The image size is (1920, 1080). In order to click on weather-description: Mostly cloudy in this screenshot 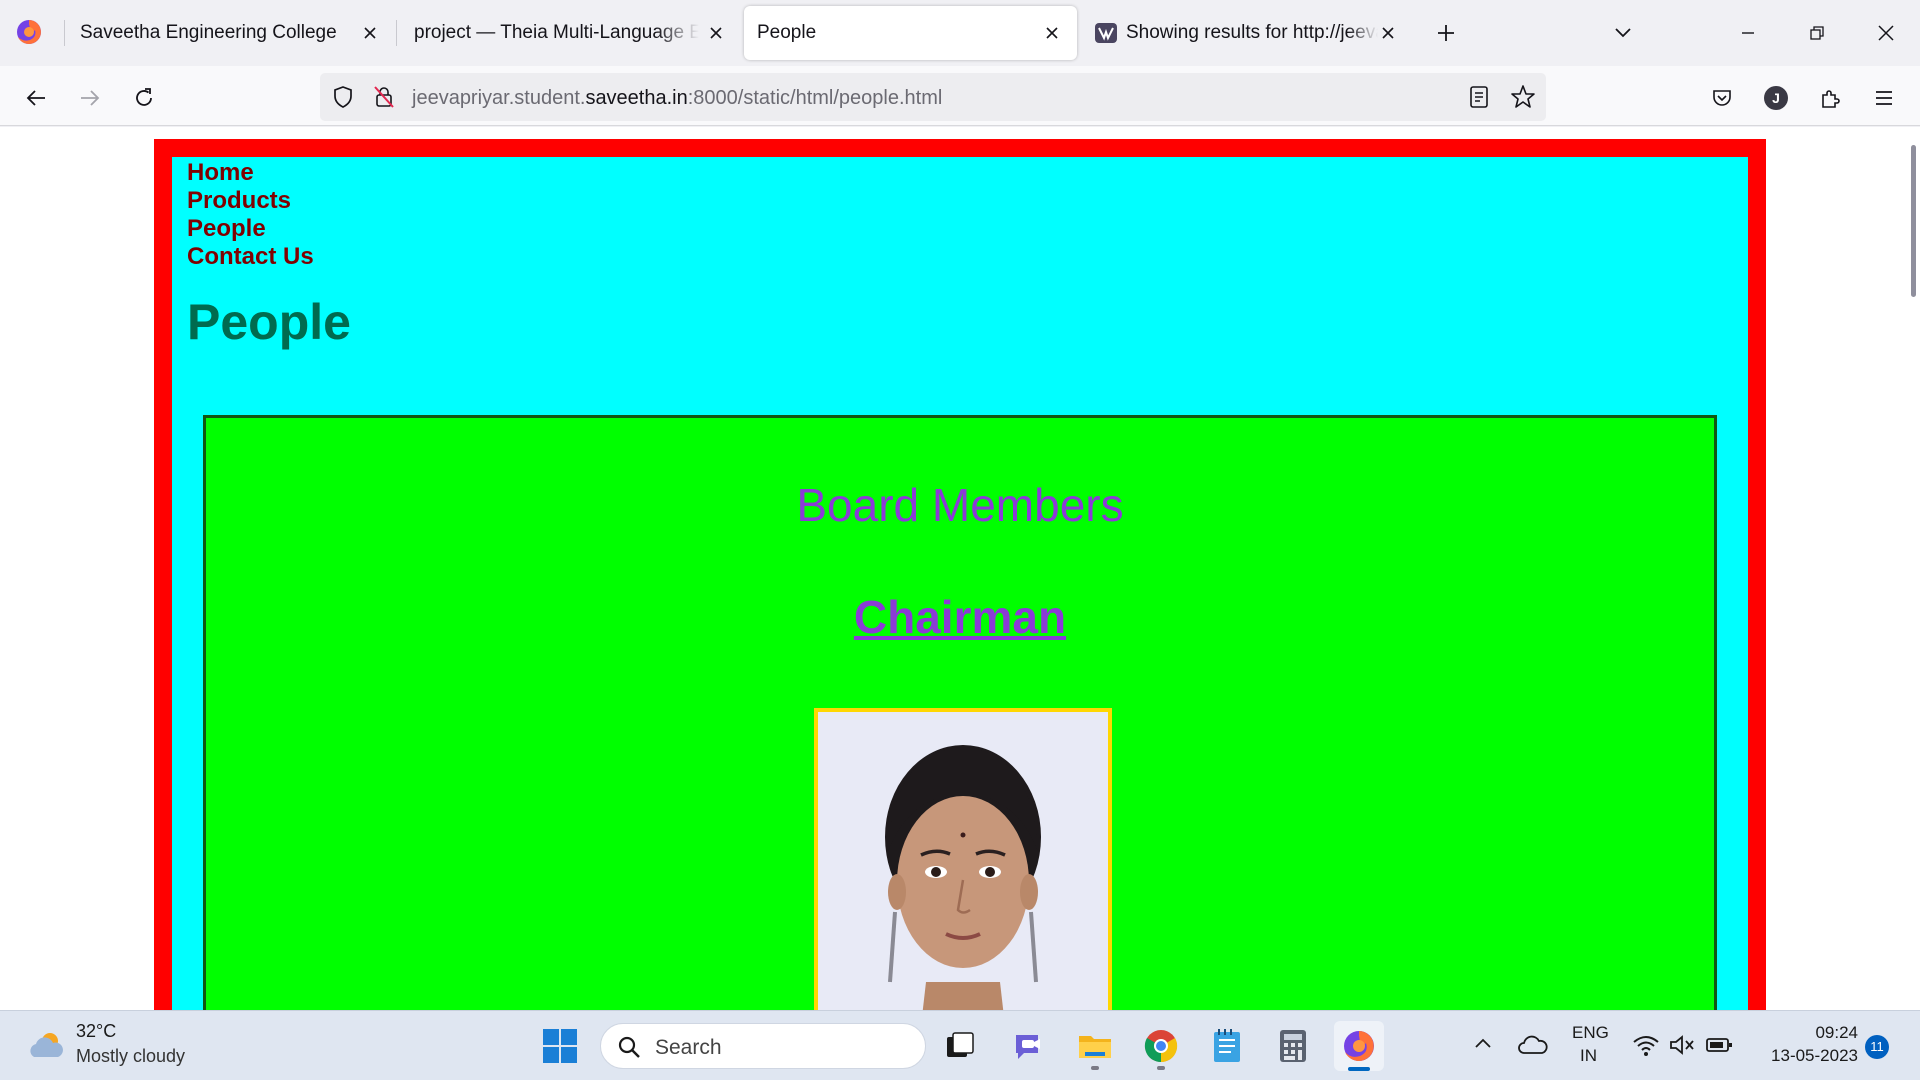, I will do `click(131, 1056)`.